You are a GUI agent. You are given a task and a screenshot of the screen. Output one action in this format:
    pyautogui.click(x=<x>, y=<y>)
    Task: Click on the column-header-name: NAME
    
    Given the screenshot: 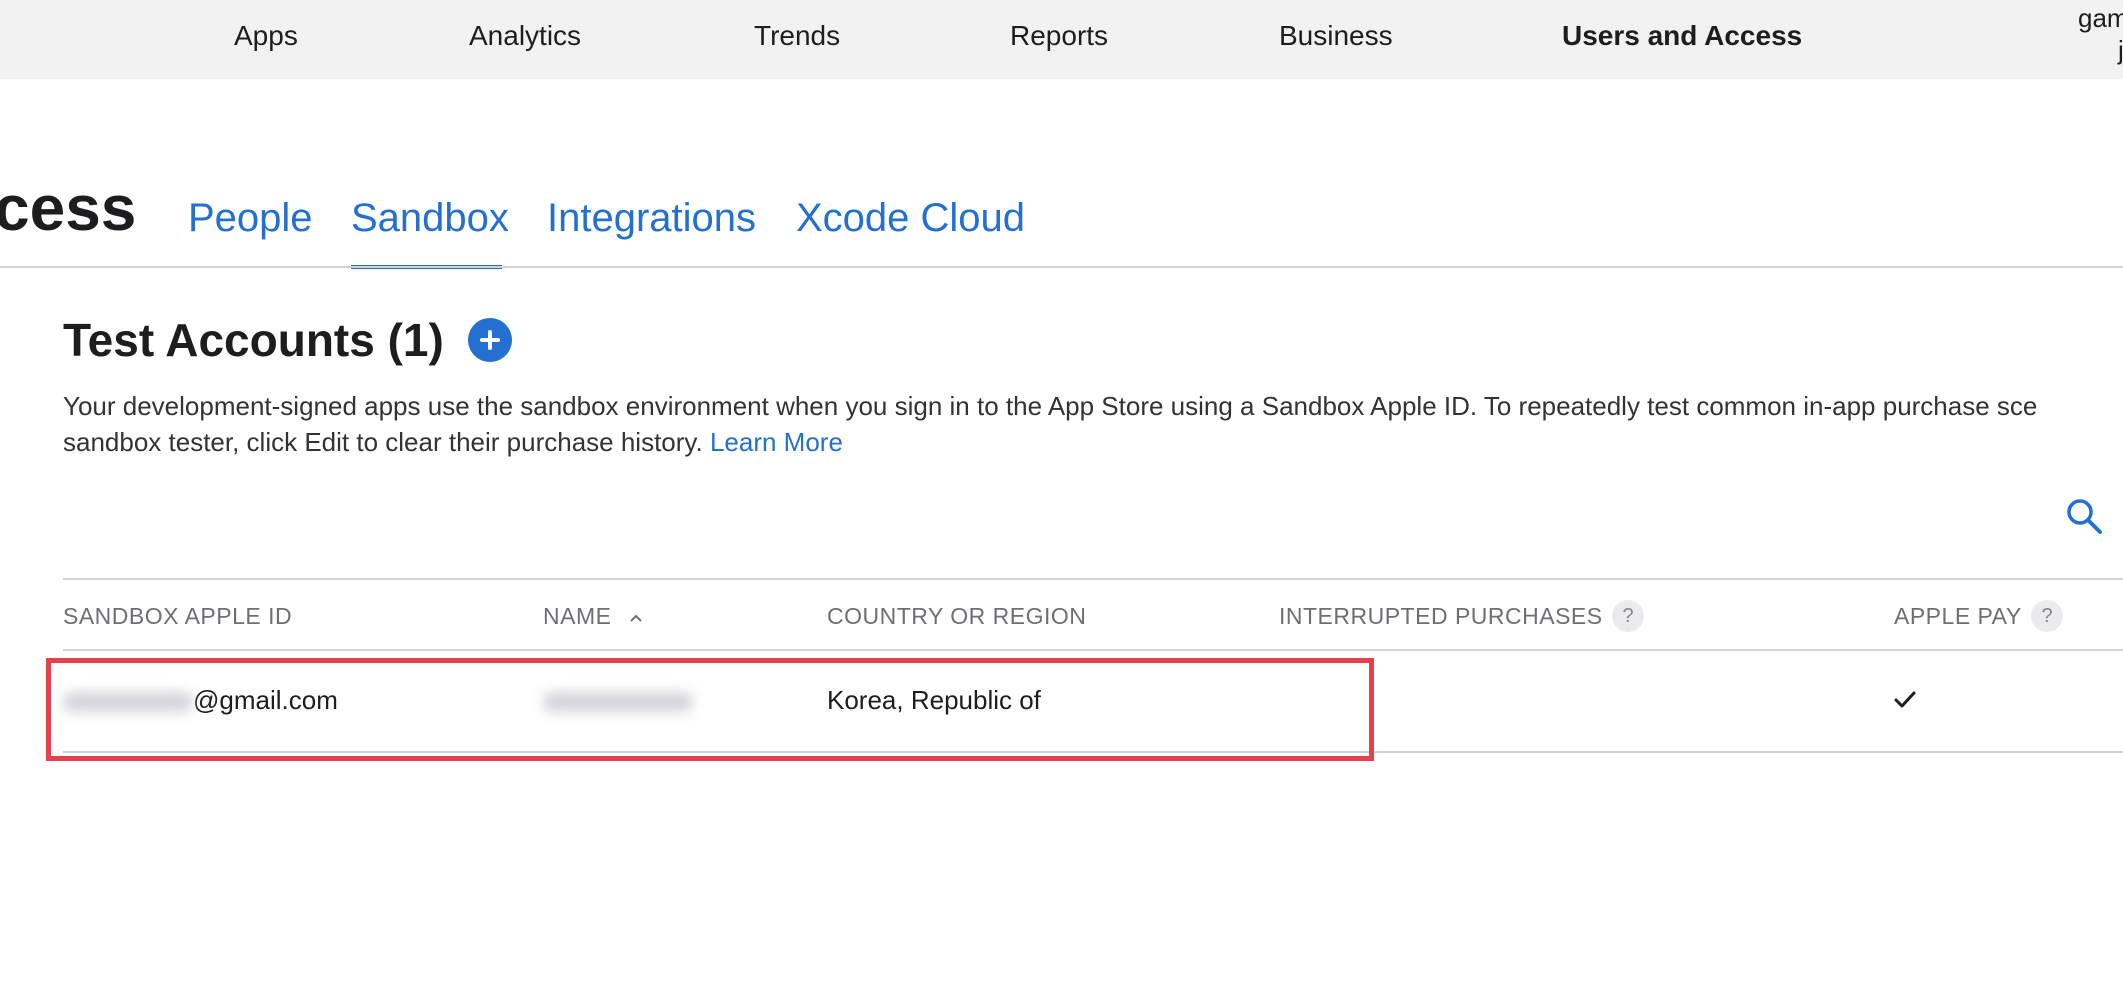 What is the action you would take?
    pyautogui.click(x=593, y=616)
    